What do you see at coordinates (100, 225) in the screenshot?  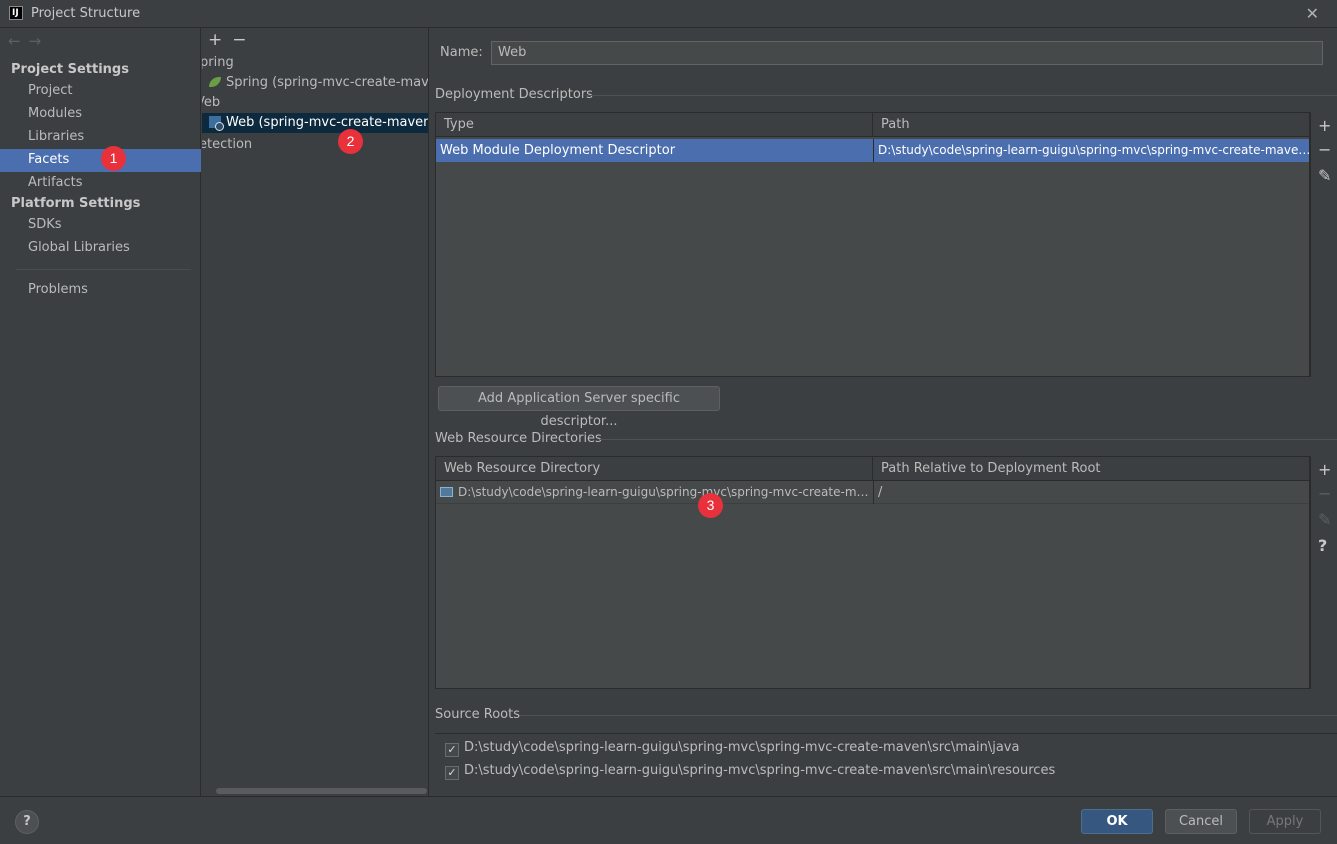 I see `sidebar-item-sdks: SDKs` at bounding box center [100, 225].